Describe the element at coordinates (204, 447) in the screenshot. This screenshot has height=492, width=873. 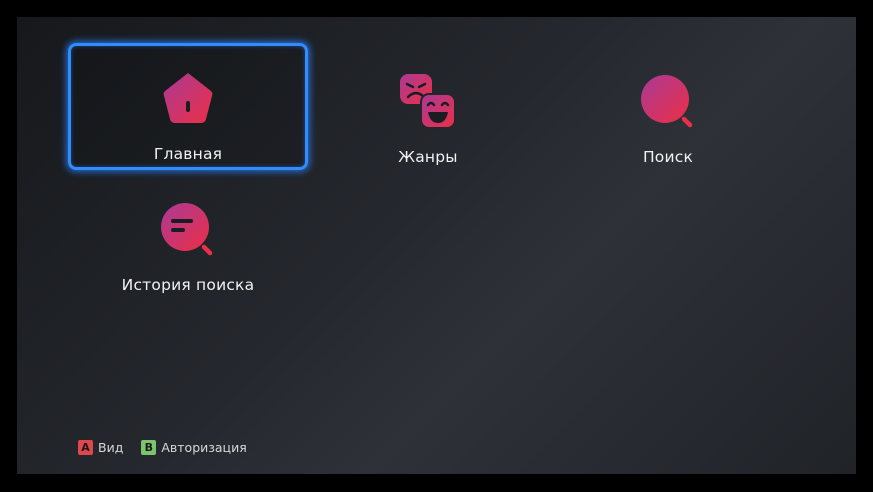
I see `hint-label: Авторизация` at that location.